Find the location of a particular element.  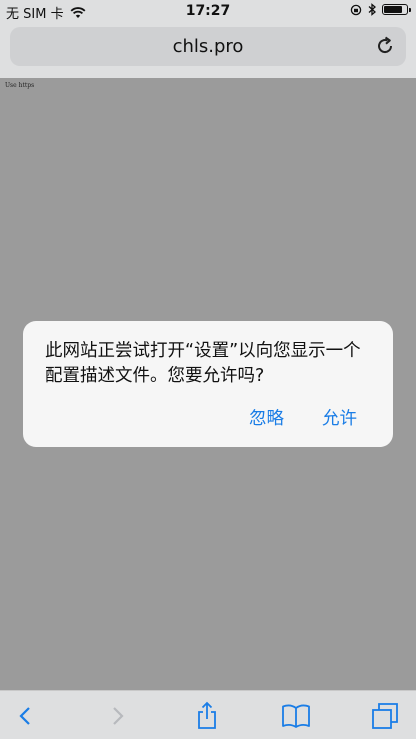

tabs-button is located at coordinates (385, 716).